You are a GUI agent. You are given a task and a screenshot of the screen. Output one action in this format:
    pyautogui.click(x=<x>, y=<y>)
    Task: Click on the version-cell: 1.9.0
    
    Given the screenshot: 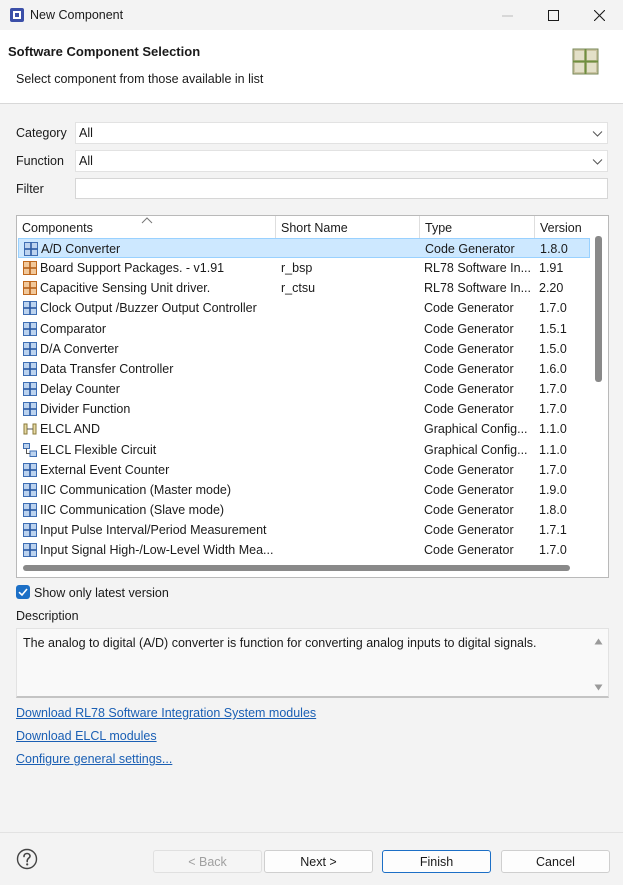 What is the action you would take?
    pyautogui.click(x=553, y=489)
    